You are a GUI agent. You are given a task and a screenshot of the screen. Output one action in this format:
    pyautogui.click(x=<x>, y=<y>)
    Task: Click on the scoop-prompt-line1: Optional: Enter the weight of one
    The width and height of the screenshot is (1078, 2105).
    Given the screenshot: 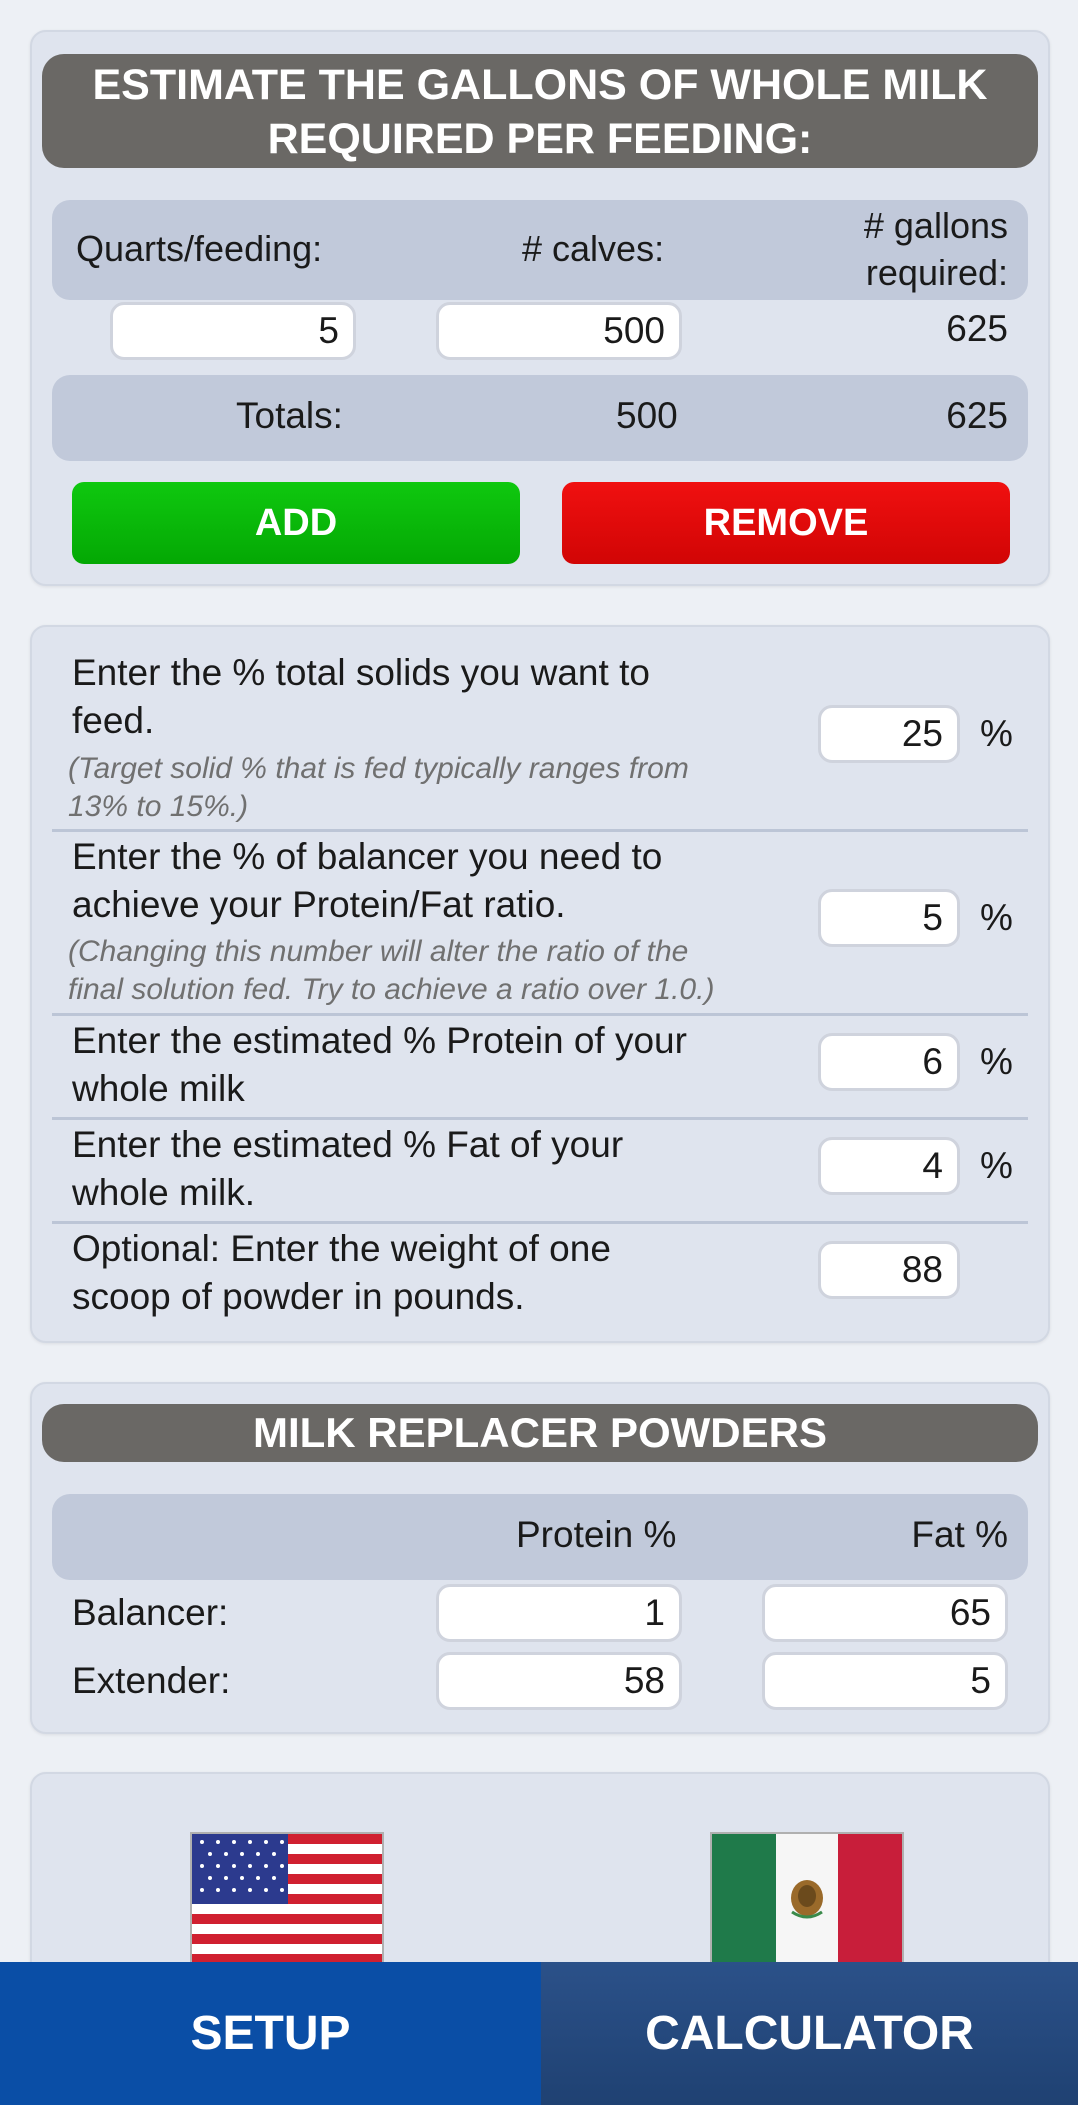 What is the action you would take?
    pyautogui.click(x=341, y=1248)
    